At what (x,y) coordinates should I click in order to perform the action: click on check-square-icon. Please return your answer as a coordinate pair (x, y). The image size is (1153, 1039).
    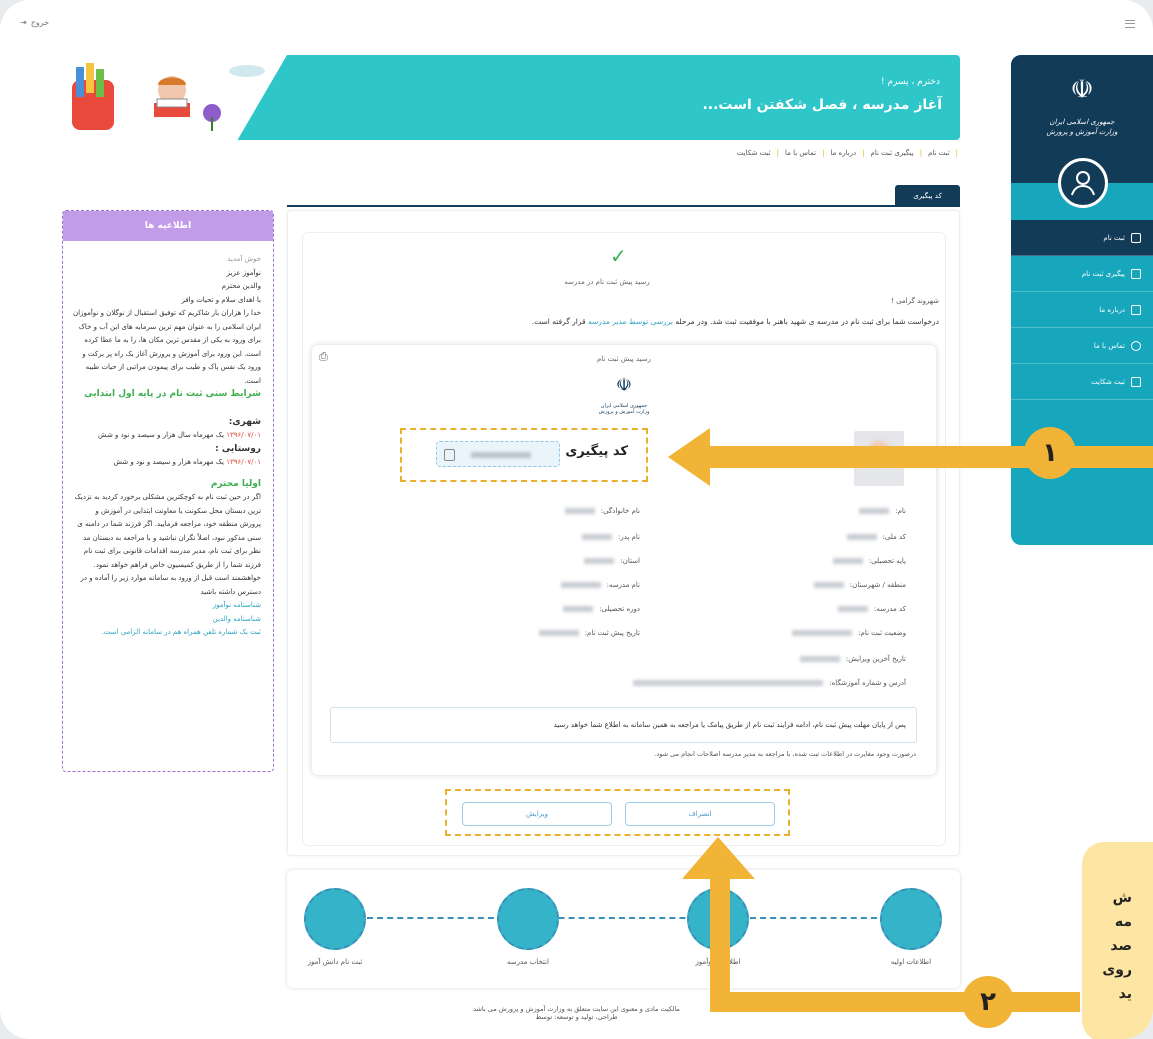
    Looking at the image, I should click on (1136, 237).